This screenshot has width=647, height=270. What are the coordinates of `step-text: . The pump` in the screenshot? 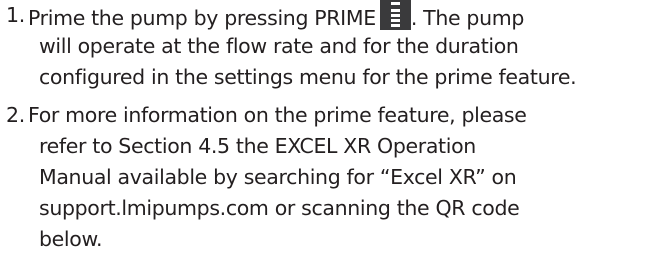 It's located at (467, 18).